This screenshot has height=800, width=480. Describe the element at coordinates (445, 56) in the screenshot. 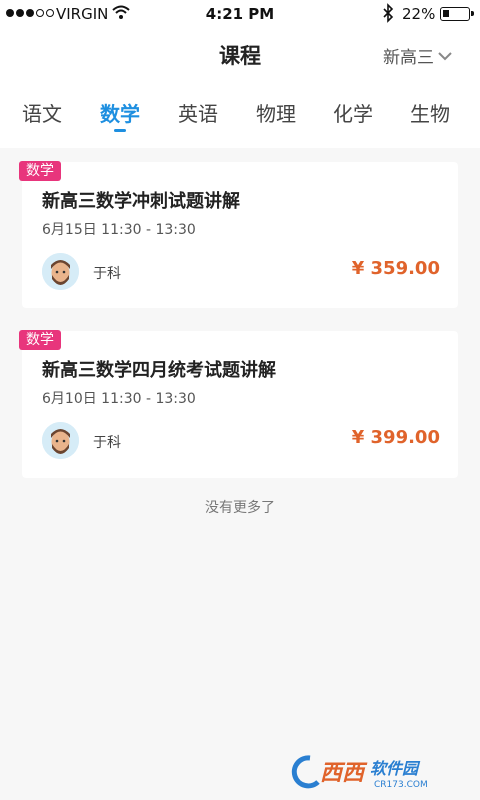

I see `chevron-down-icon` at that location.